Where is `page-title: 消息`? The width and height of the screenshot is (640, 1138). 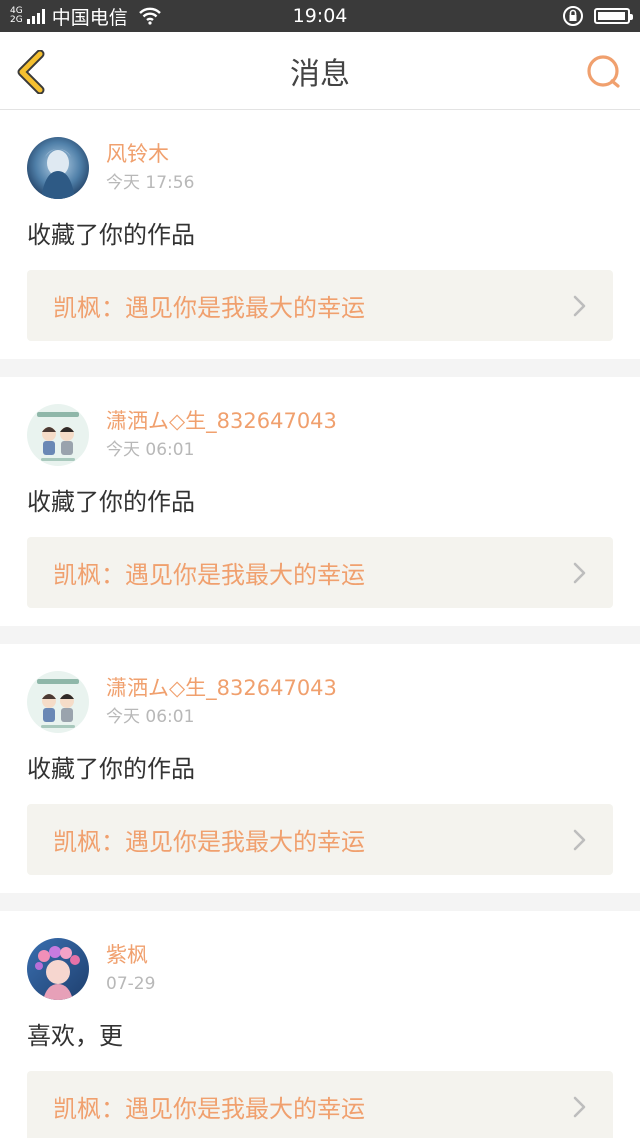 page-title: 消息 is located at coordinates (320, 74).